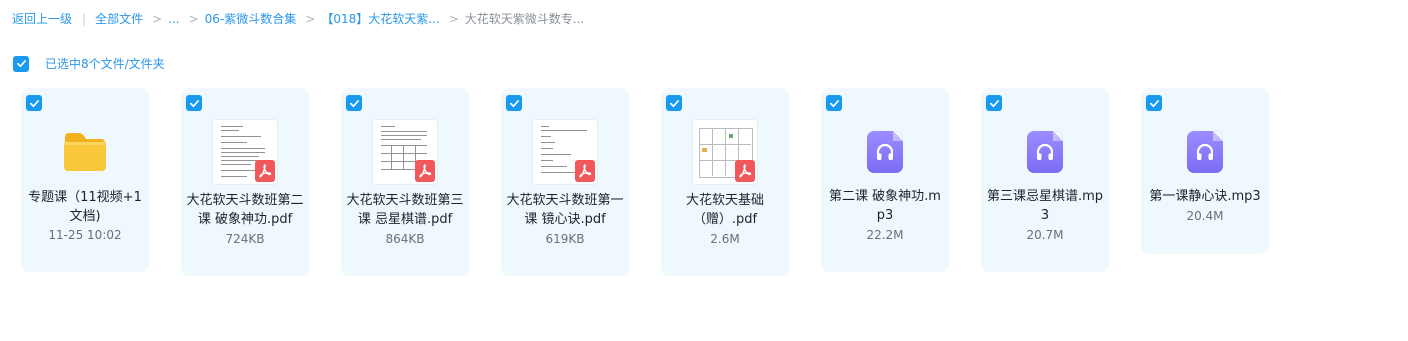  I want to click on selection-count-label: 已选中8个文件/文件夹, so click(105, 64).